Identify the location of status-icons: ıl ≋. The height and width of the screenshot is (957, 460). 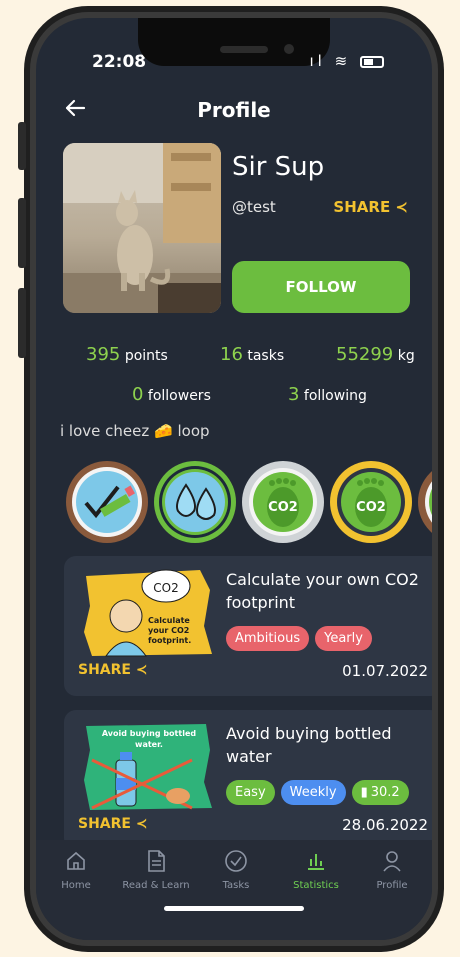
(347, 61).